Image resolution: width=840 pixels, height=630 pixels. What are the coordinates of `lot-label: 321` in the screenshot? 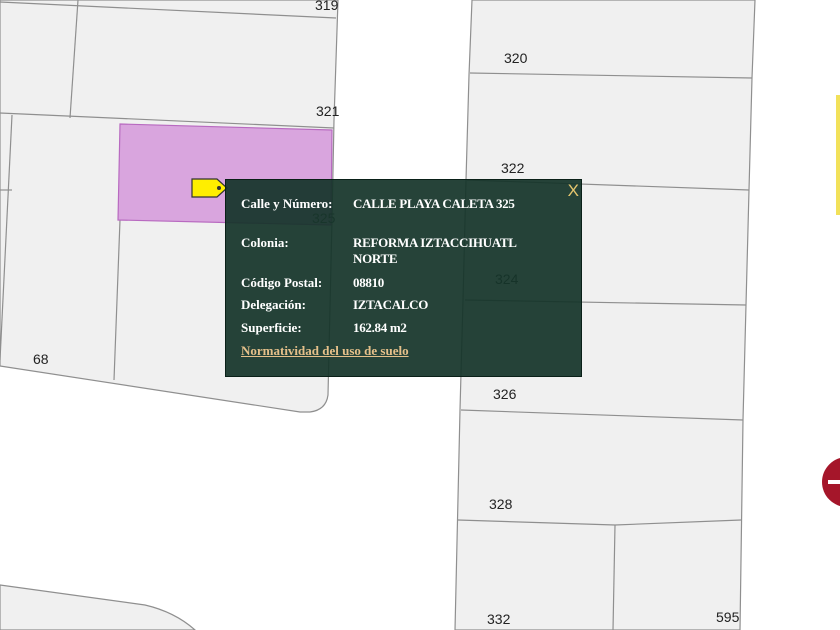 It's located at (328, 111).